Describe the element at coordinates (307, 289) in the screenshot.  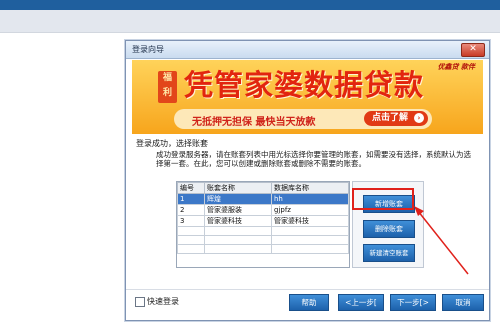
I see `footer-divider` at that location.